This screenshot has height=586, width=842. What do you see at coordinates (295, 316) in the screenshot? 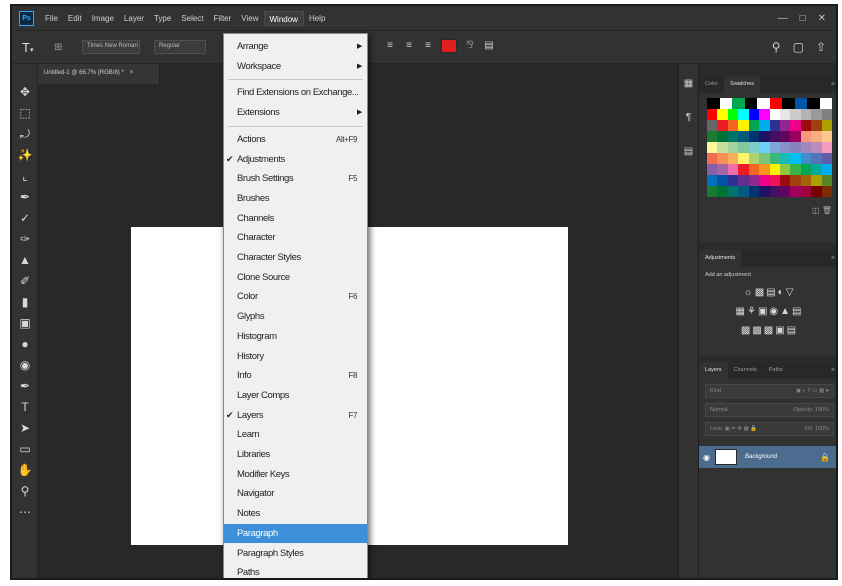
I see `menu-item-glyphs: Glyphs` at bounding box center [295, 316].